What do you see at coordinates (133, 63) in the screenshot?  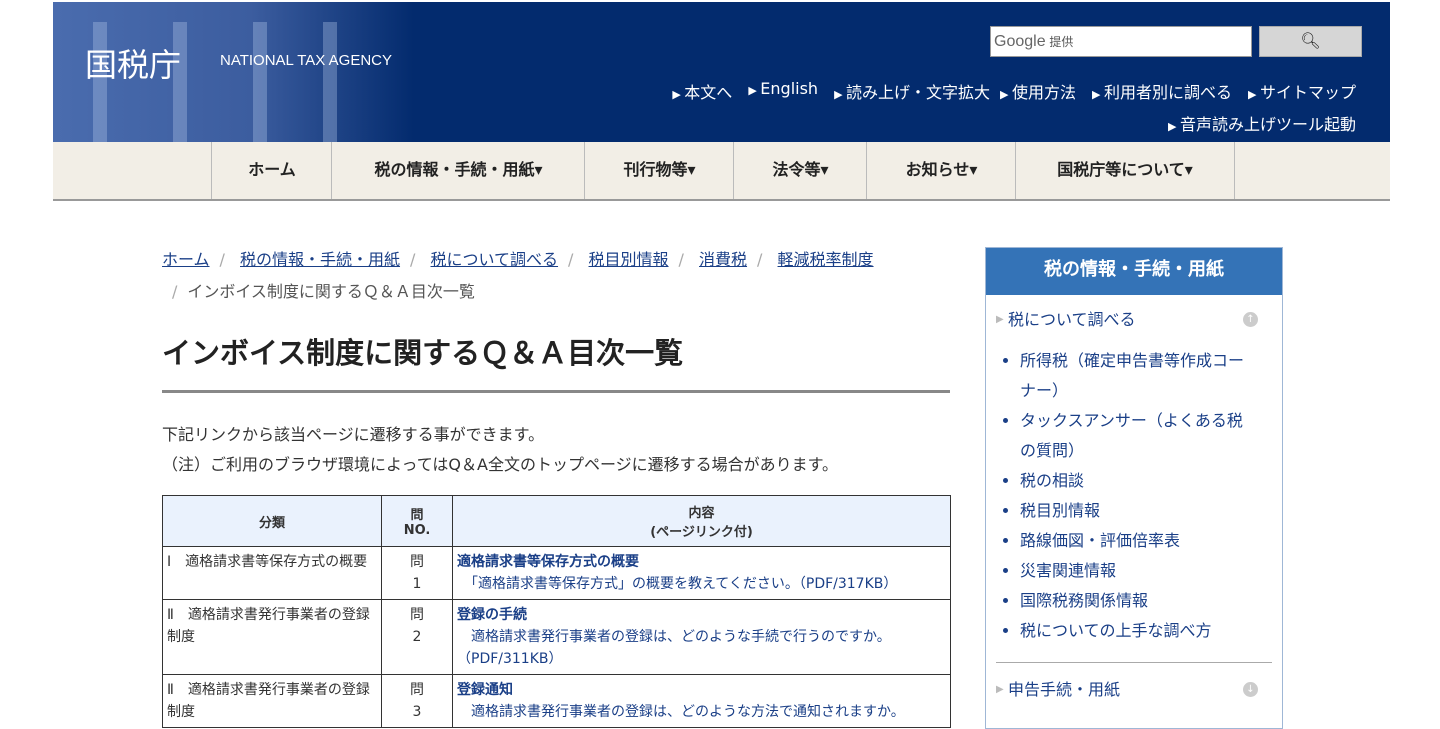 I see `logo: 国税庁` at bounding box center [133, 63].